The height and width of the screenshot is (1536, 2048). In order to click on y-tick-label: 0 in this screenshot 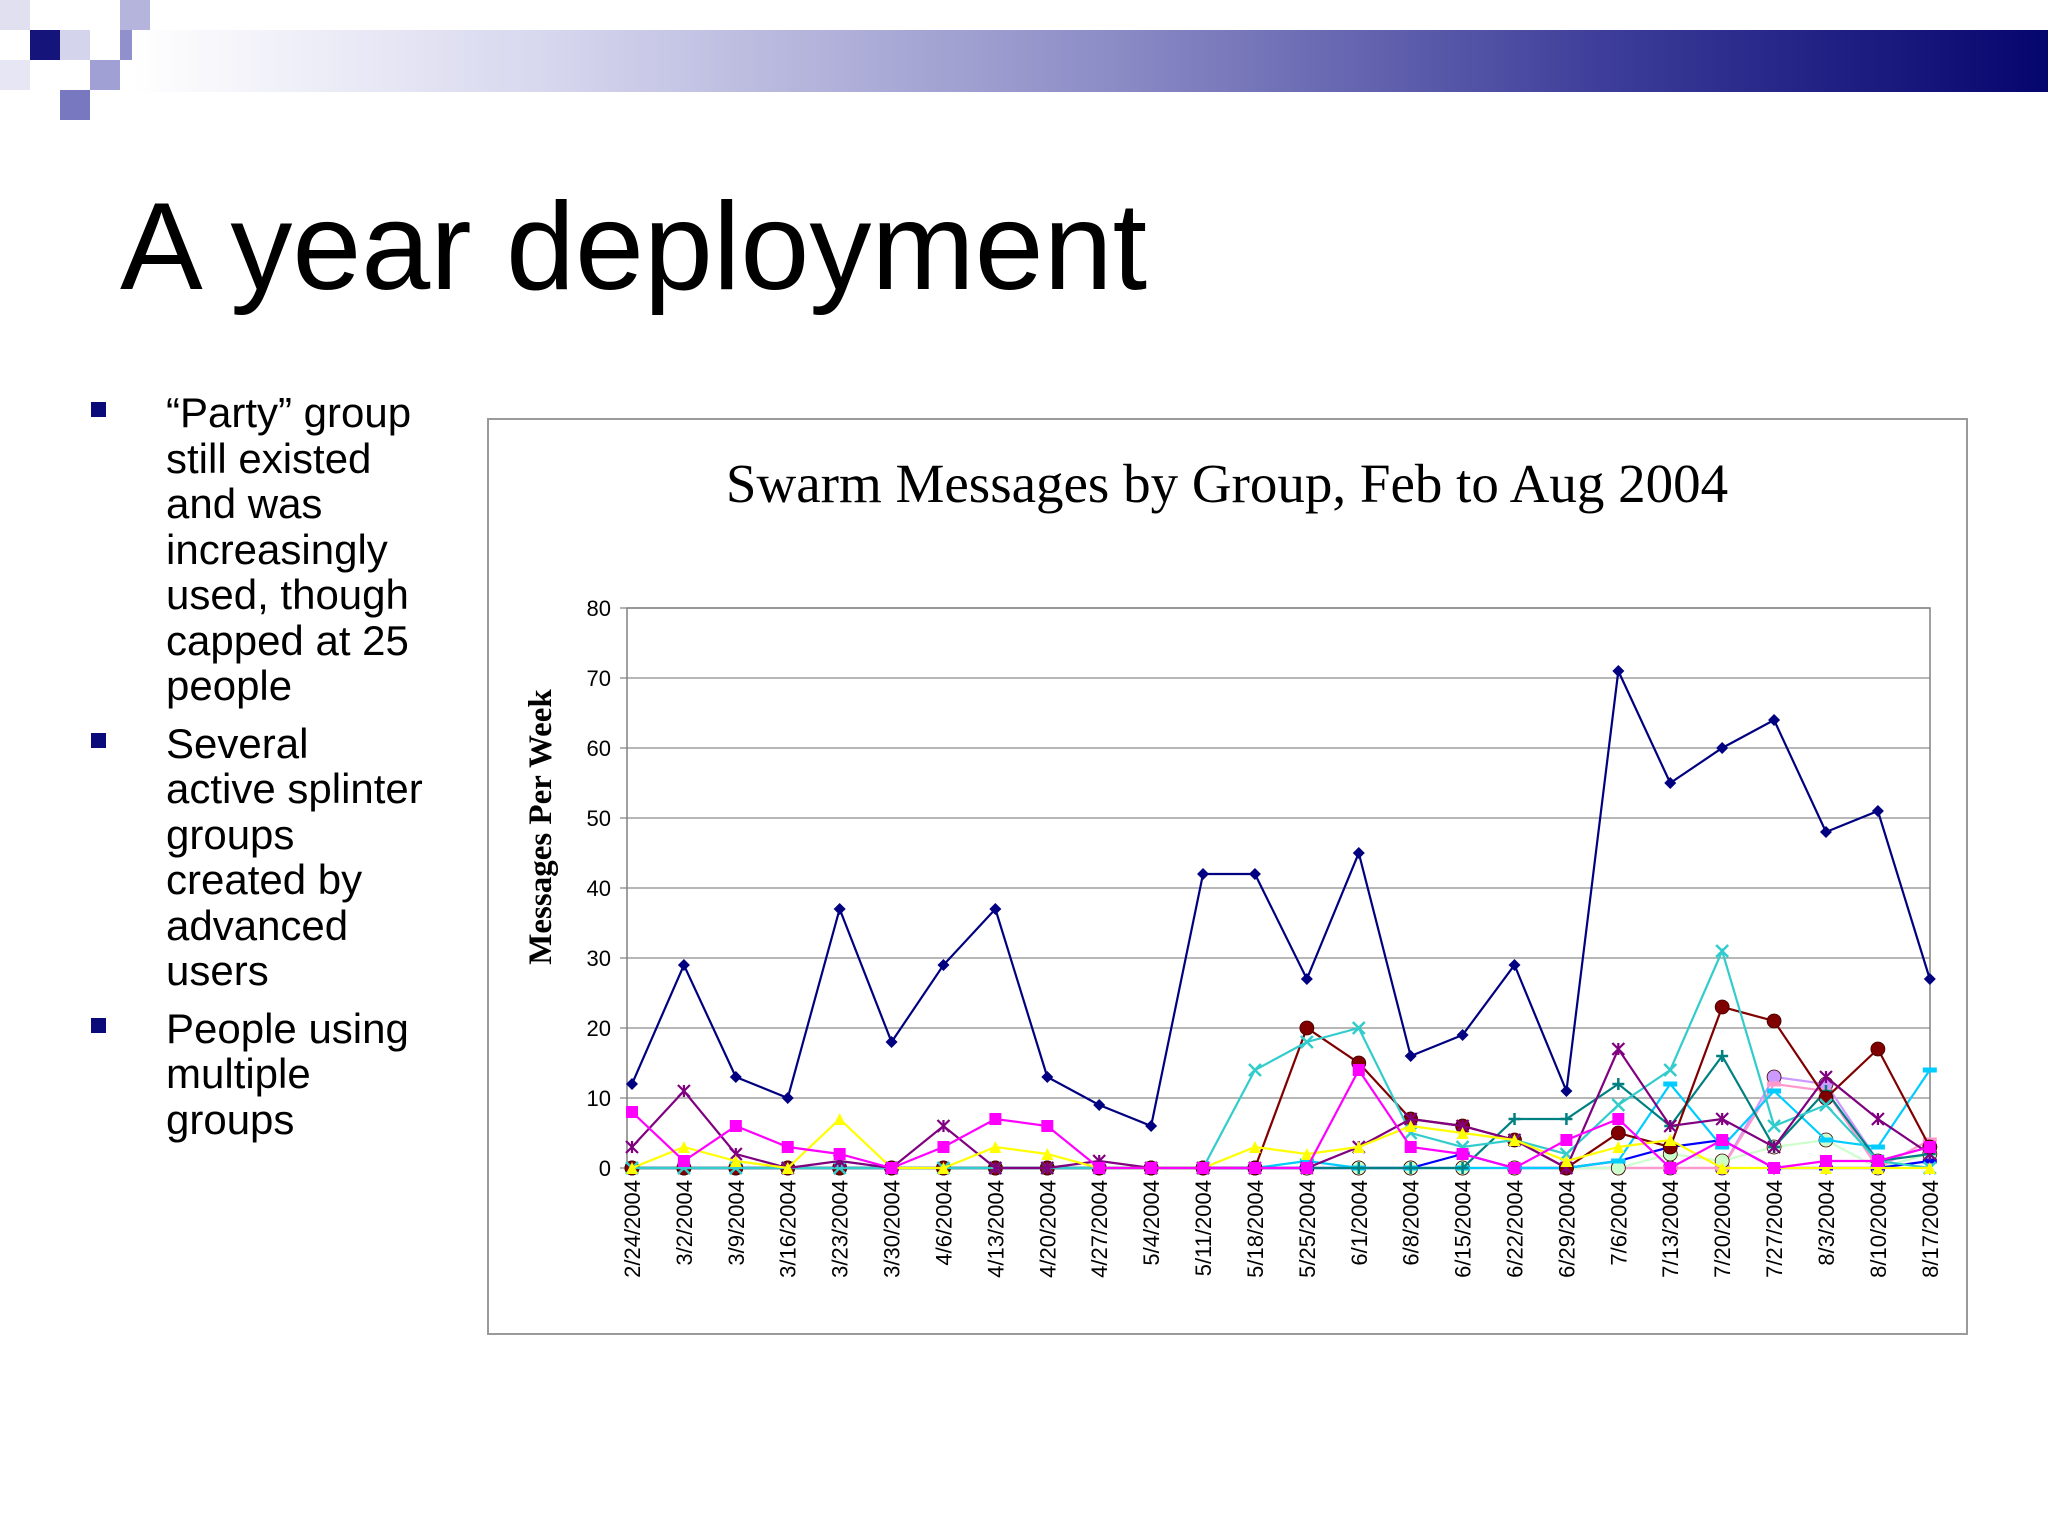, I will do `click(605, 1168)`.